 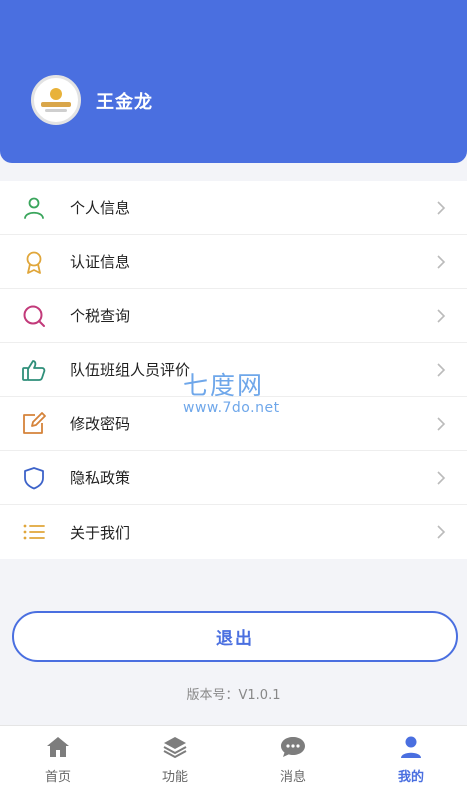 I want to click on avatar-lines, so click(x=56, y=110).